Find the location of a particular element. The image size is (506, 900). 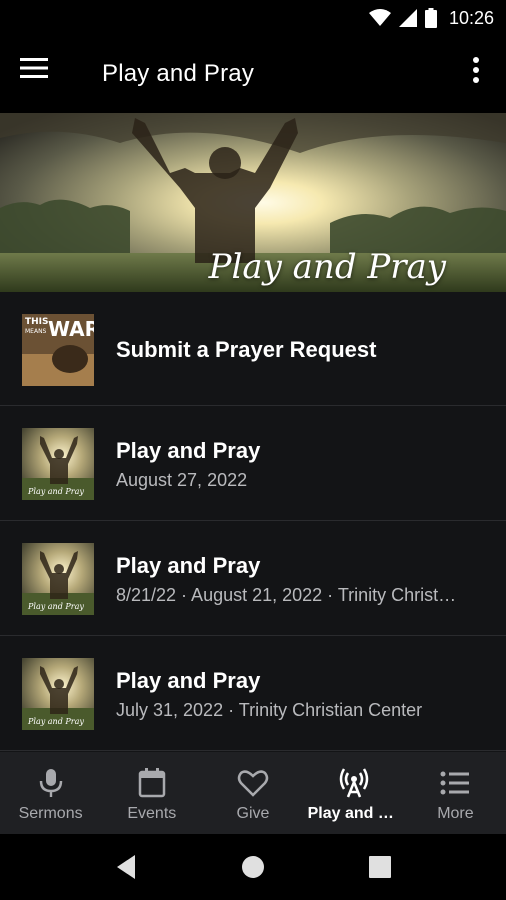

list-item-prayer-request: THIS MEANS WAR Submit a Prayer Request is located at coordinates (253, 349).